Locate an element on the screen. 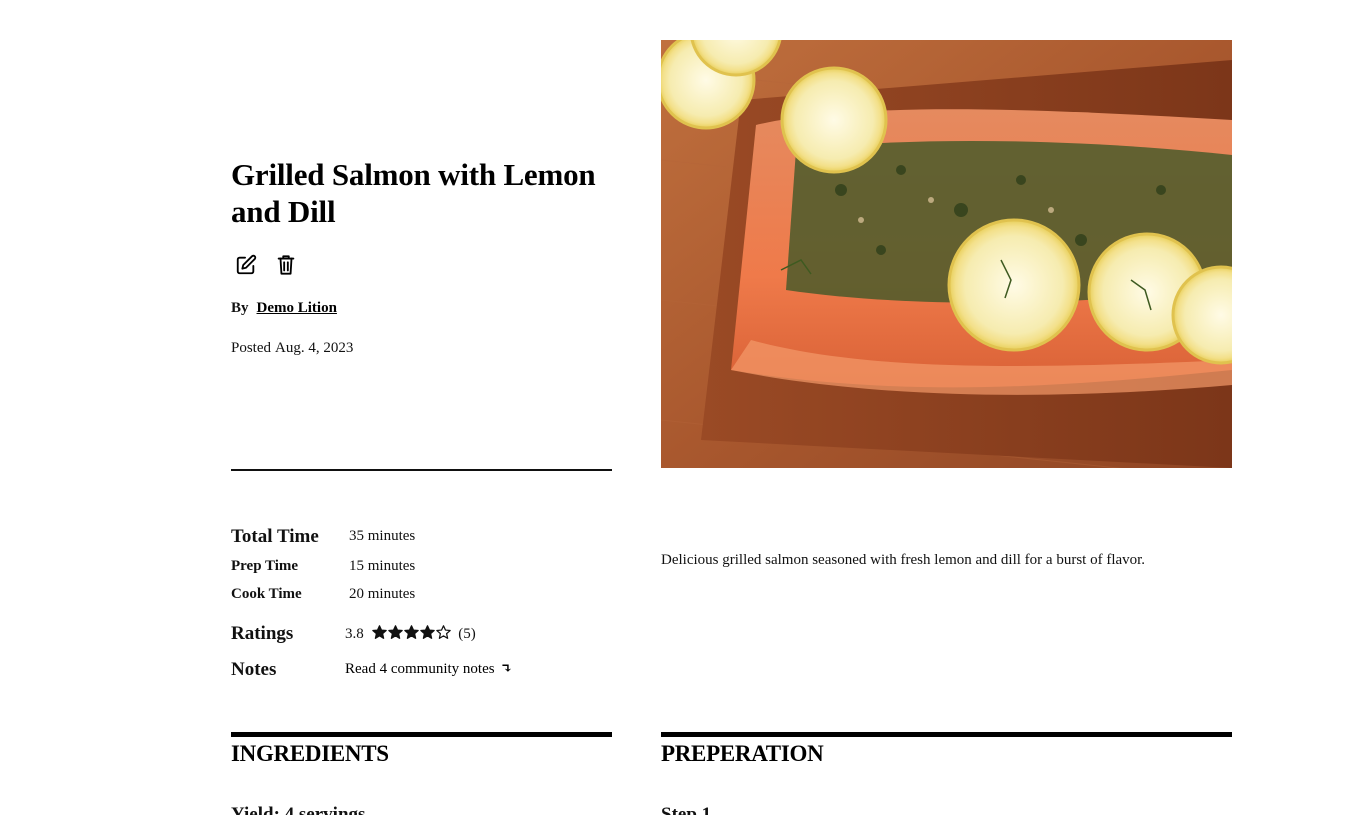 The height and width of the screenshot is (815, 1362). prep-time-value: 15 minutes is located at coordinates (382, 566).